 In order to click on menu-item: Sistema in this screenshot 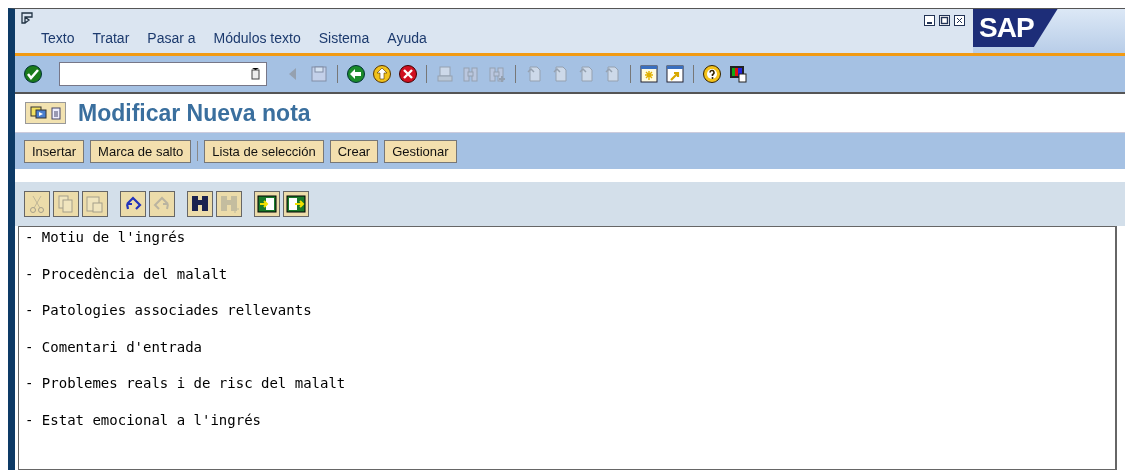, I will do `click(344, 38)`.